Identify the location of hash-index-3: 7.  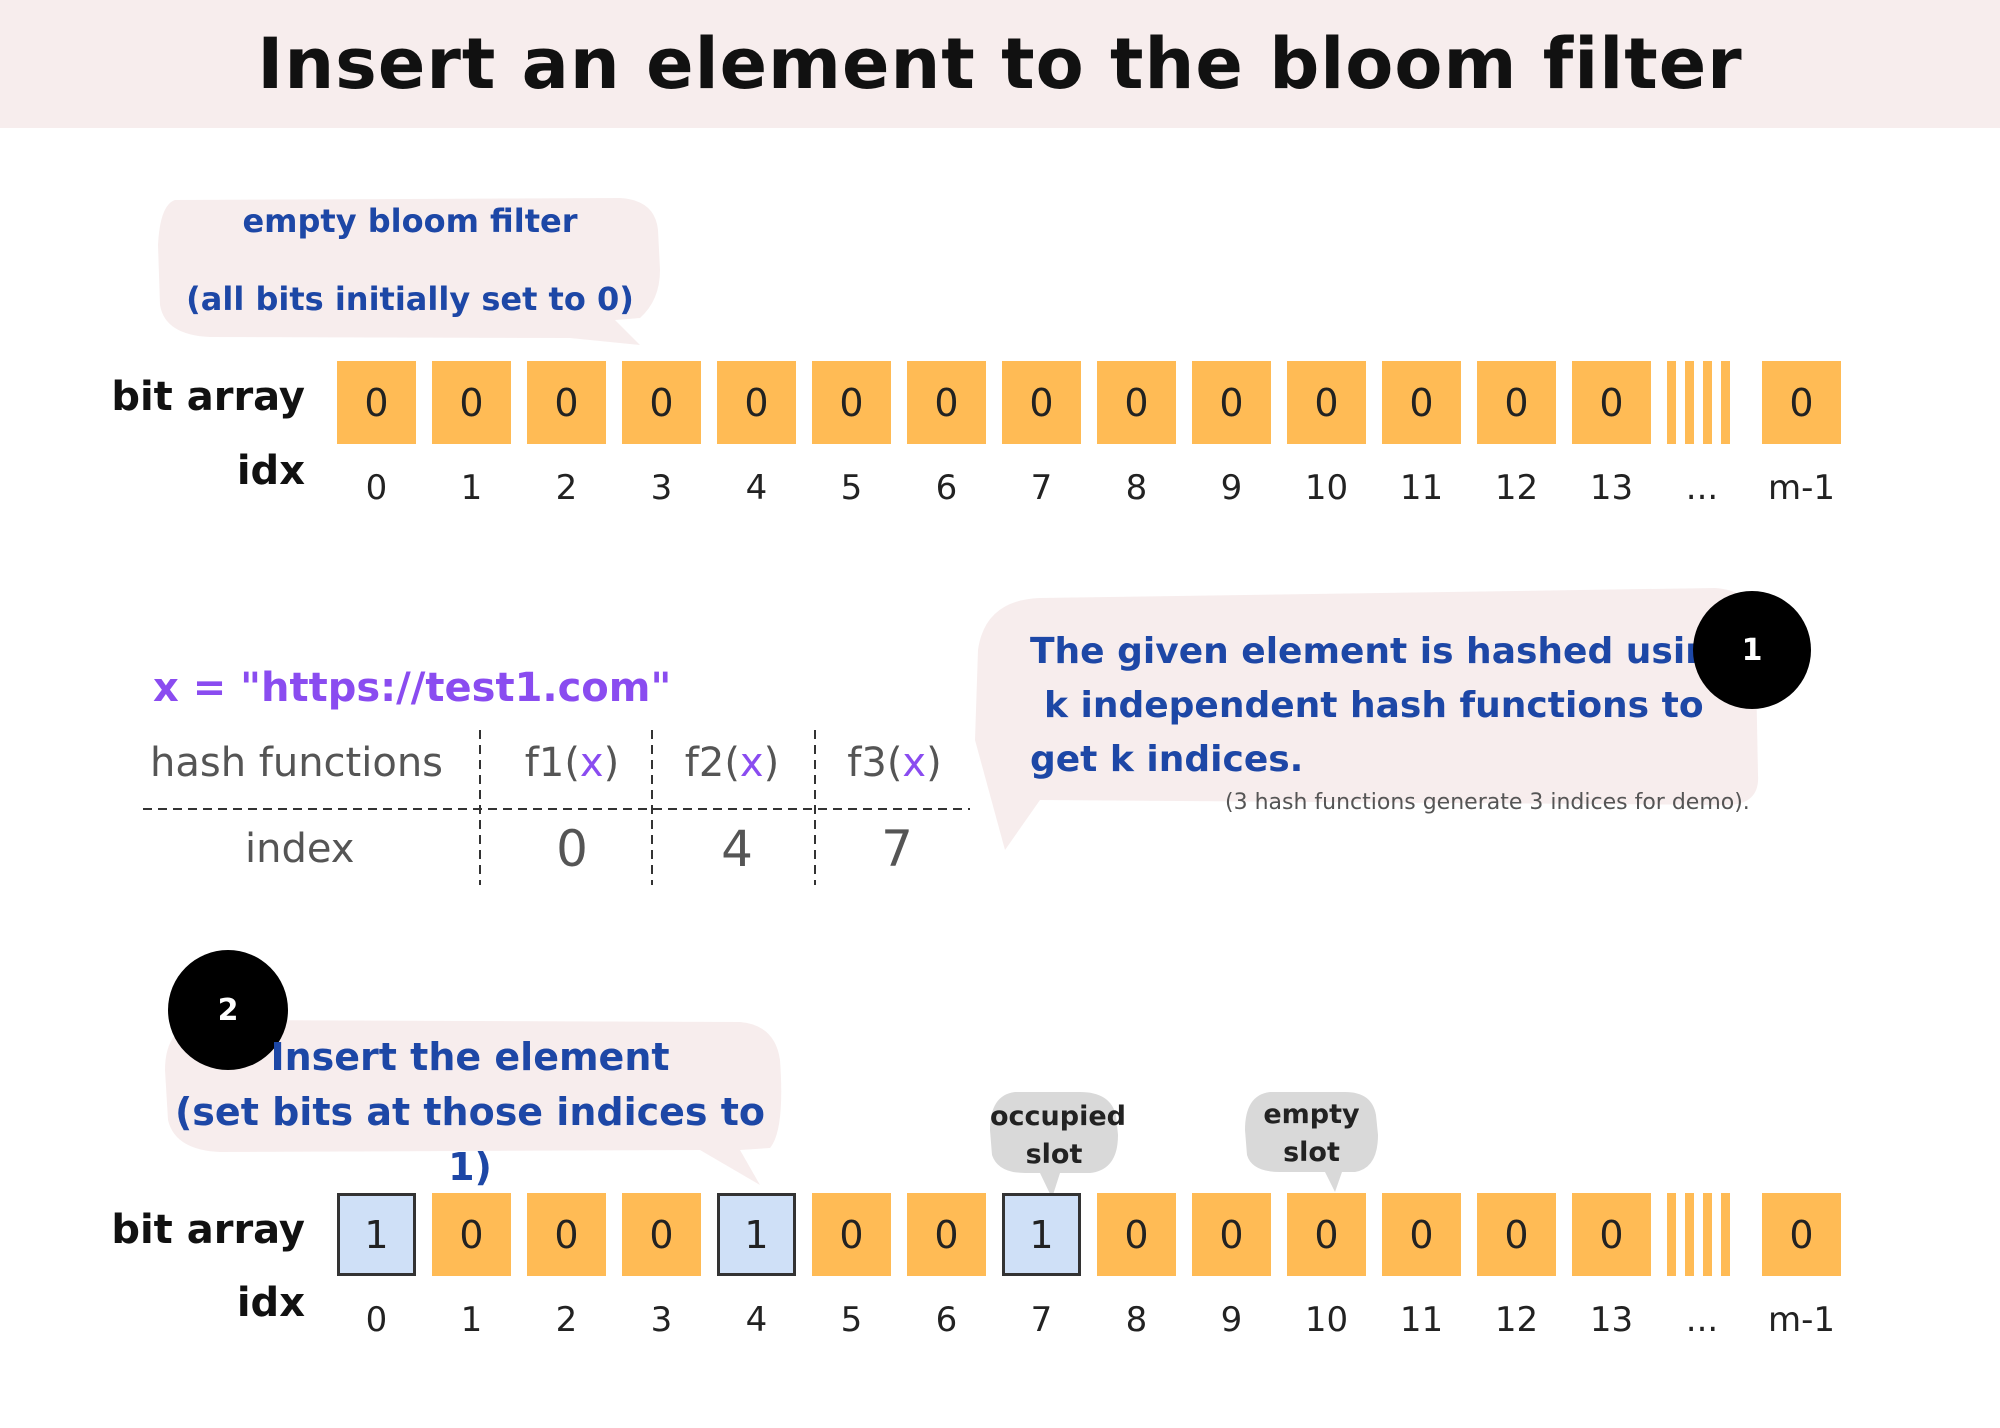
(897, 849).